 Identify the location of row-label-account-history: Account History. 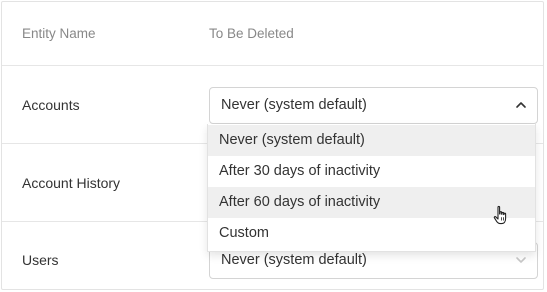
(71, 183).